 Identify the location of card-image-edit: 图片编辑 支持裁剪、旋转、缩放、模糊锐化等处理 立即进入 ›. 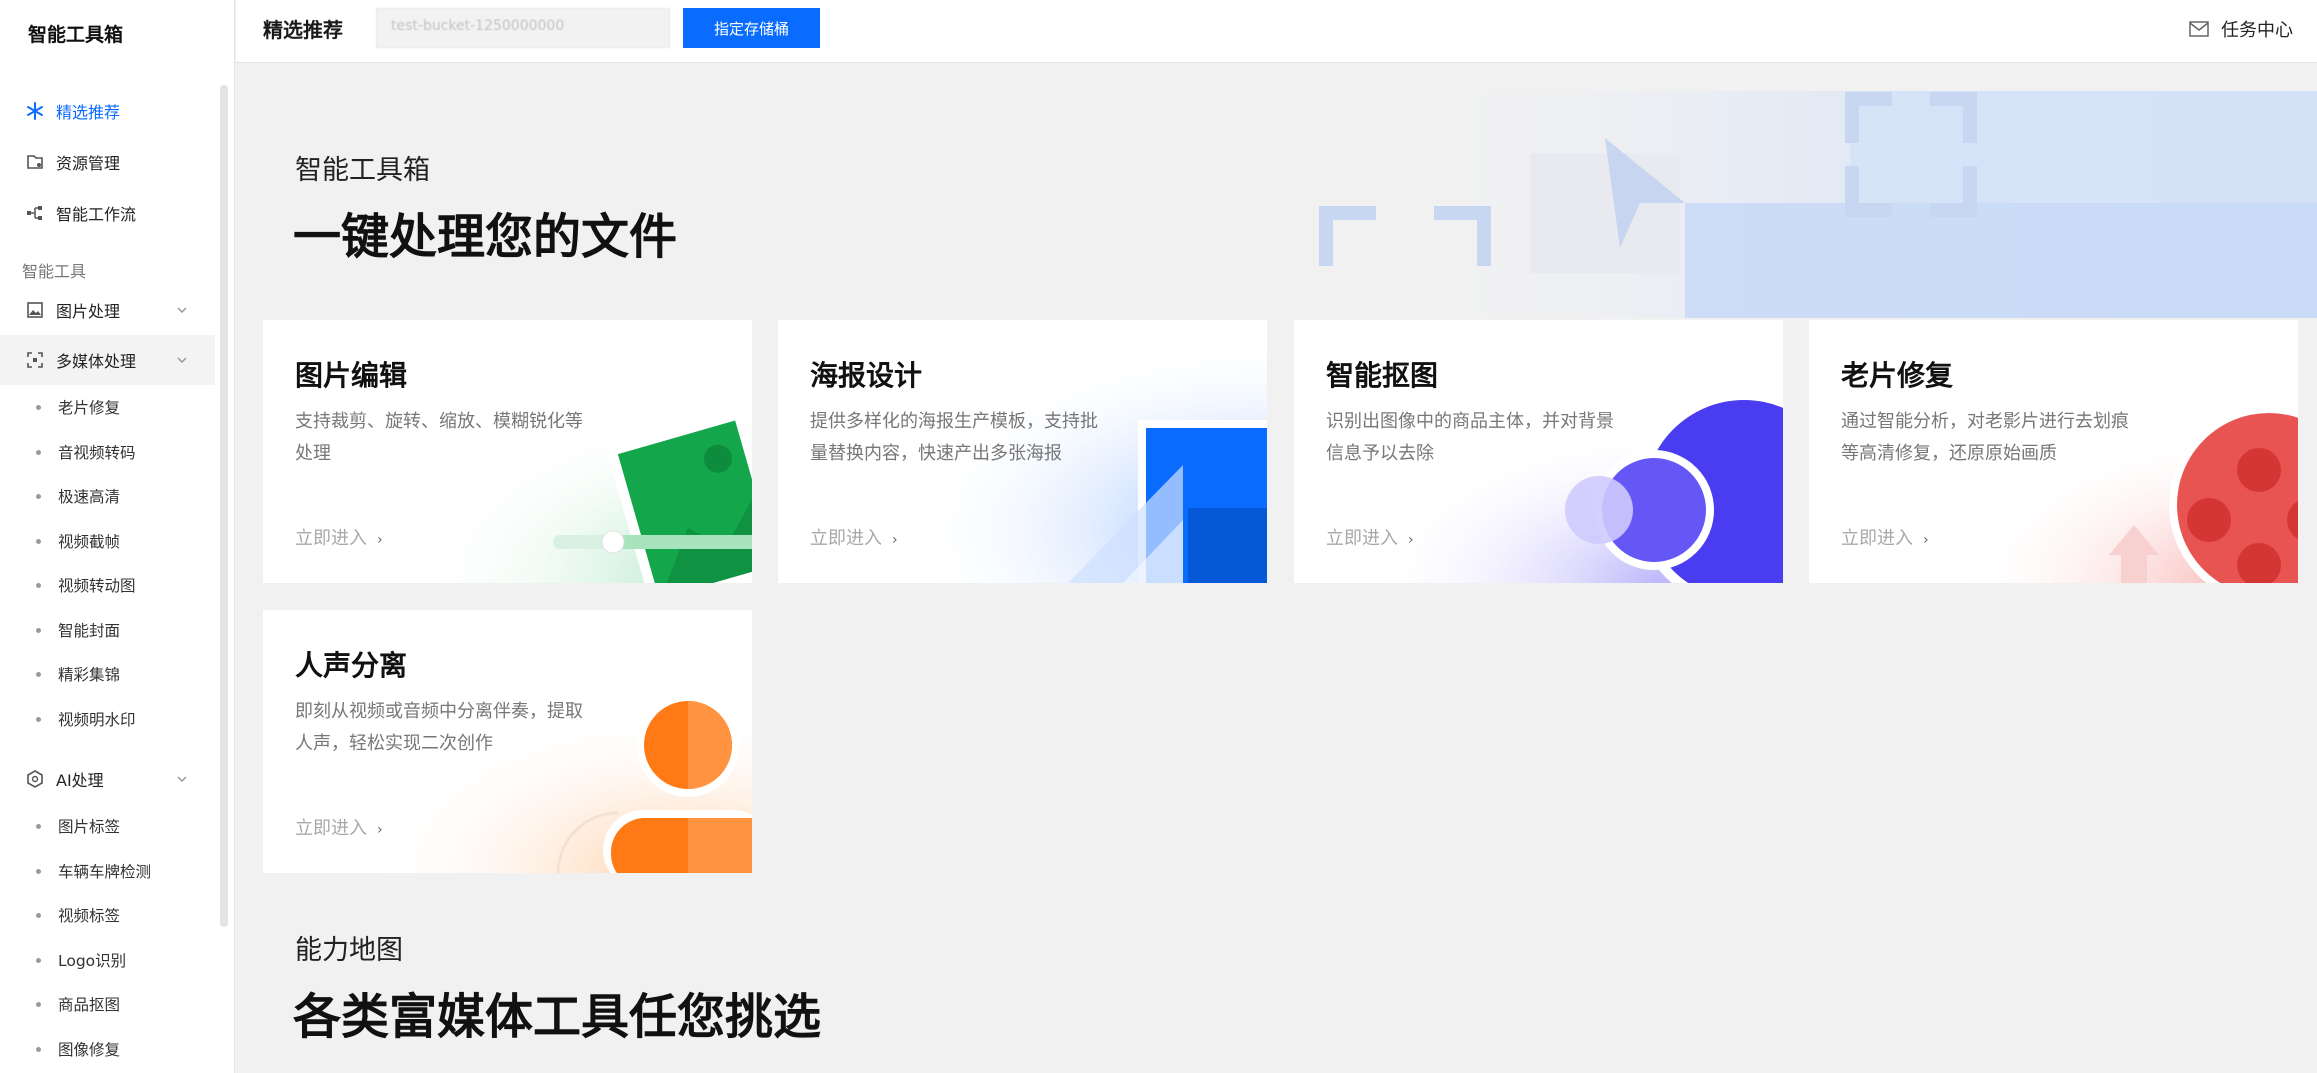
(507, 451).